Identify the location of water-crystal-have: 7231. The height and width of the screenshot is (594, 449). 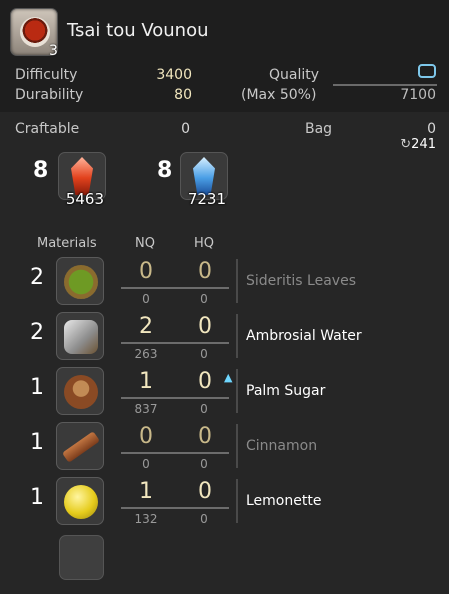
(206, 199).